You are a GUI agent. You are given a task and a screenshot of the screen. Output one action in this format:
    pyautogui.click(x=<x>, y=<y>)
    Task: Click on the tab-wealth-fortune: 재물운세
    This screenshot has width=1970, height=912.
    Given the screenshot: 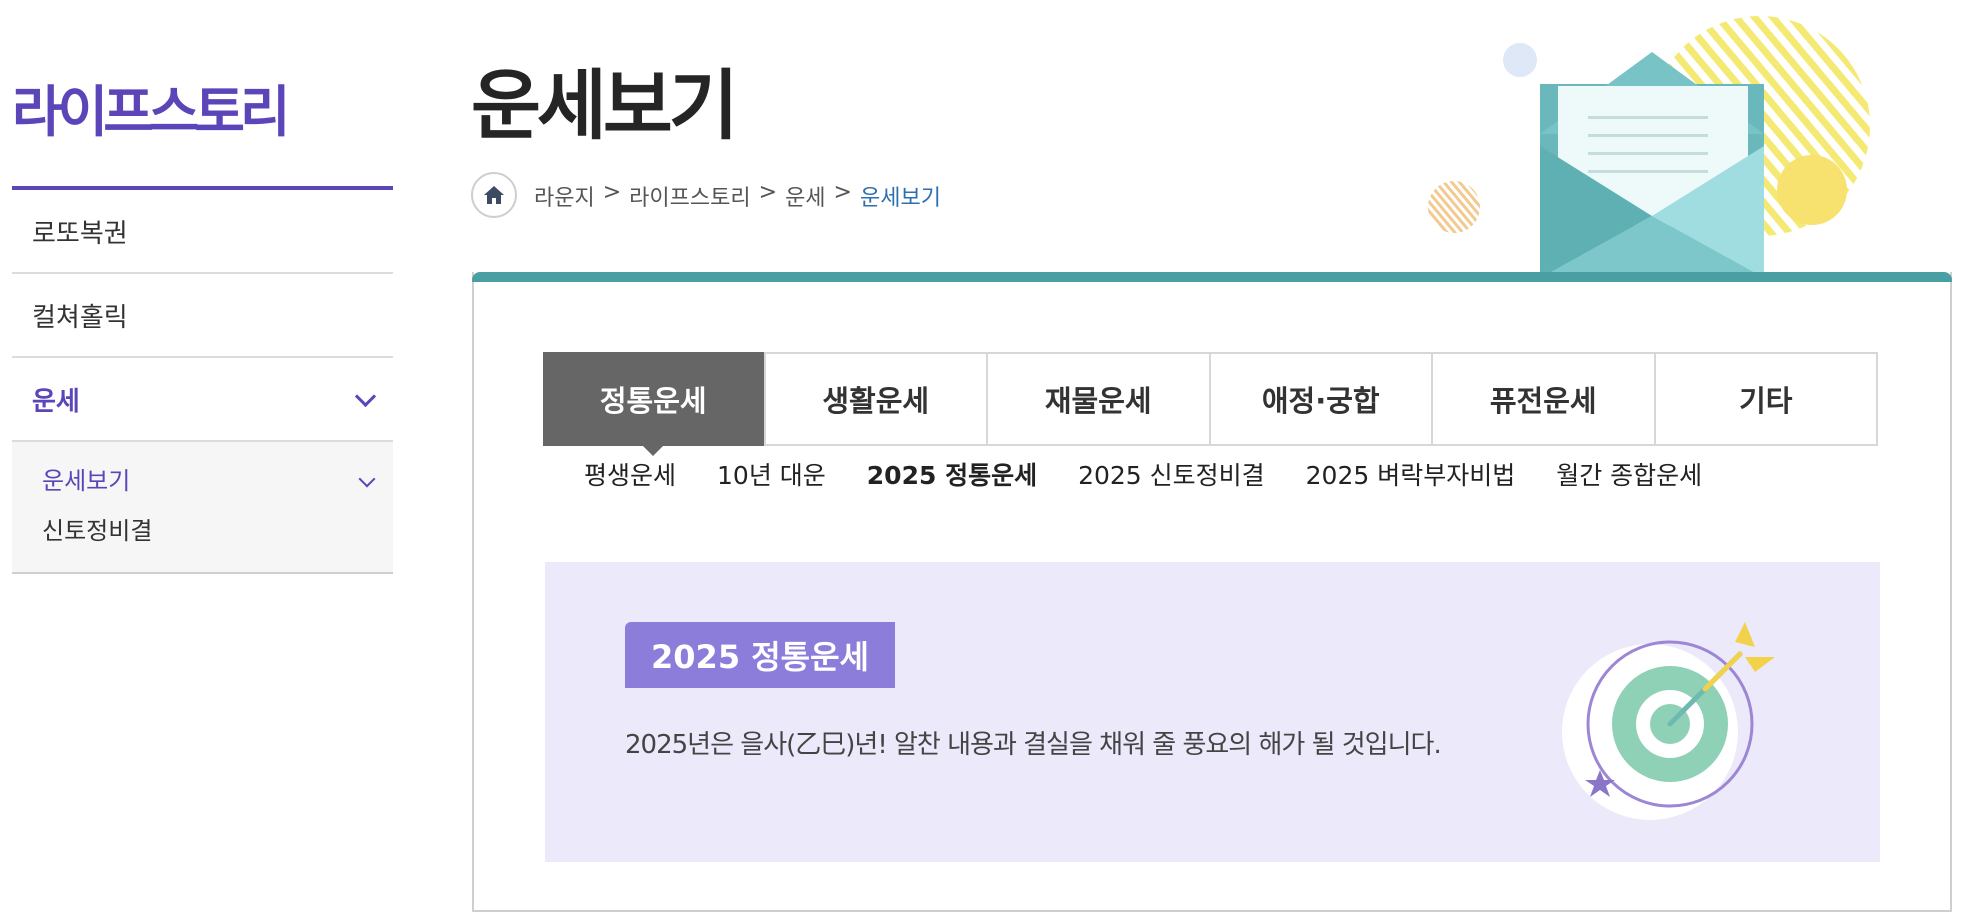 What is the action you would take?
    pyautogui.click(x=1097, y=399)
    